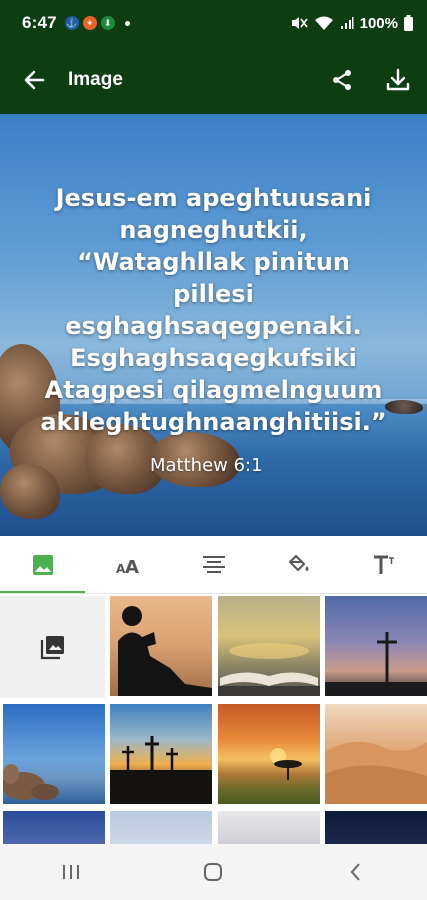  Describe the element at coordinates (213, 198) in the screenshot. I see `verse-line: Jesus-em apeghtuusani` at that location.